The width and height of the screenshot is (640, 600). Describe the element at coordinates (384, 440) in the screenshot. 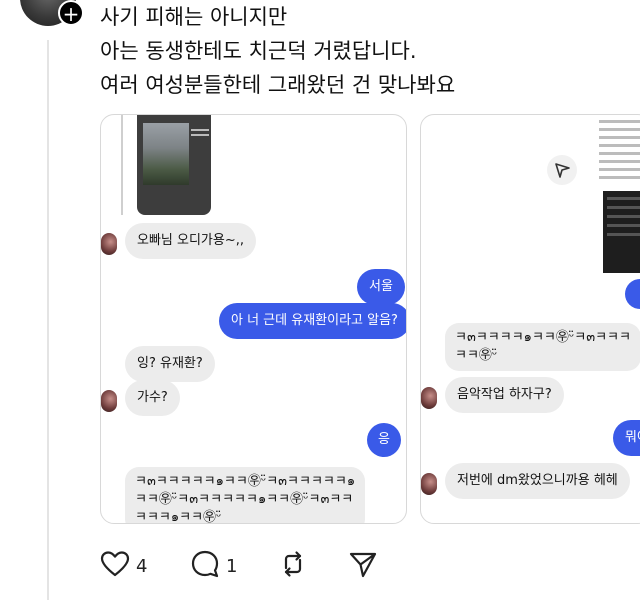

I see `message-bubble-out: 응` at that location.